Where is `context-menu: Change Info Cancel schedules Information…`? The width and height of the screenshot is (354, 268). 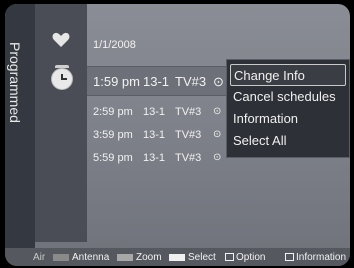 context-menu: Change Info Cancel schedules Information… is located at coordinates (288, 108).